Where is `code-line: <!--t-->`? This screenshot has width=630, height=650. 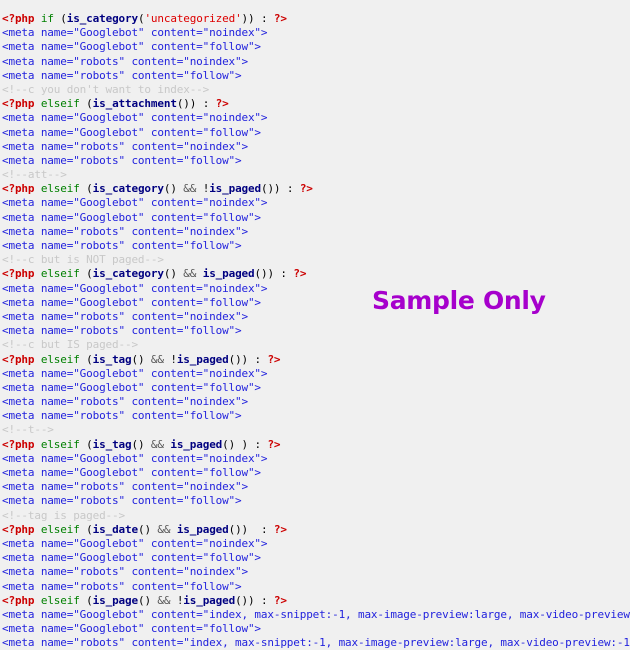
code-line: <!--t--> is located at coordinates (28, 430).